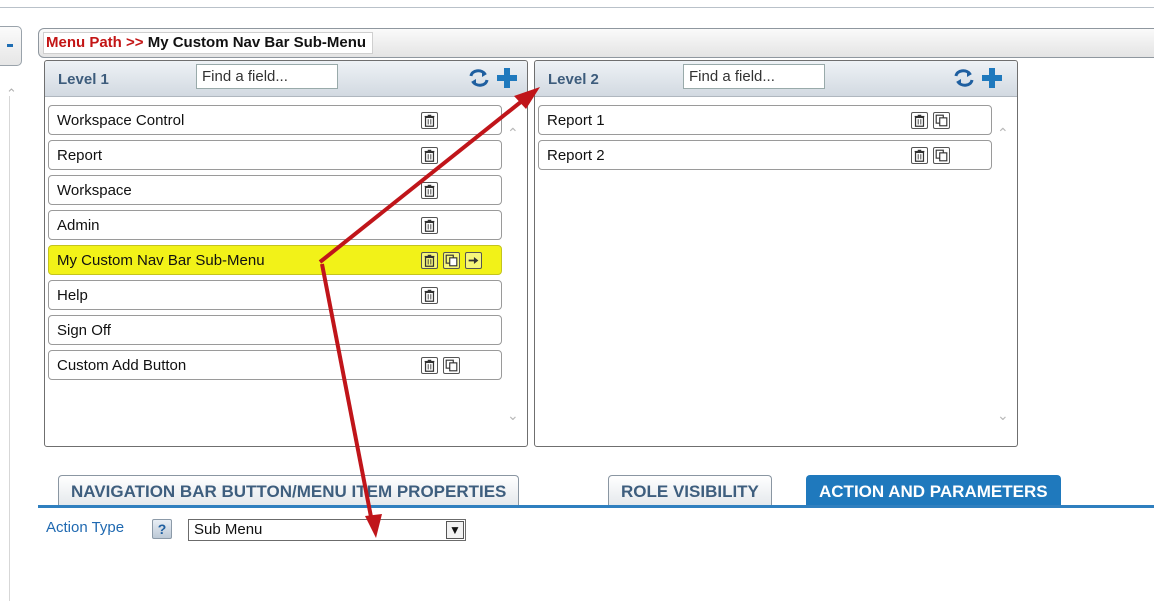 The width and height of the screenshot is (1154, 613). I want to click on list-item: My Custom Nav Bar Sub-Menu, so click(275, 260).